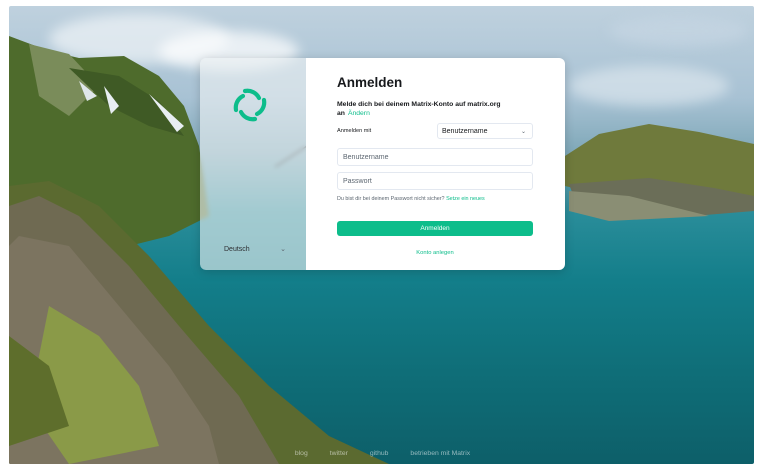 The image size is (763, 467). I want to click on password-field, so click(435, 181).